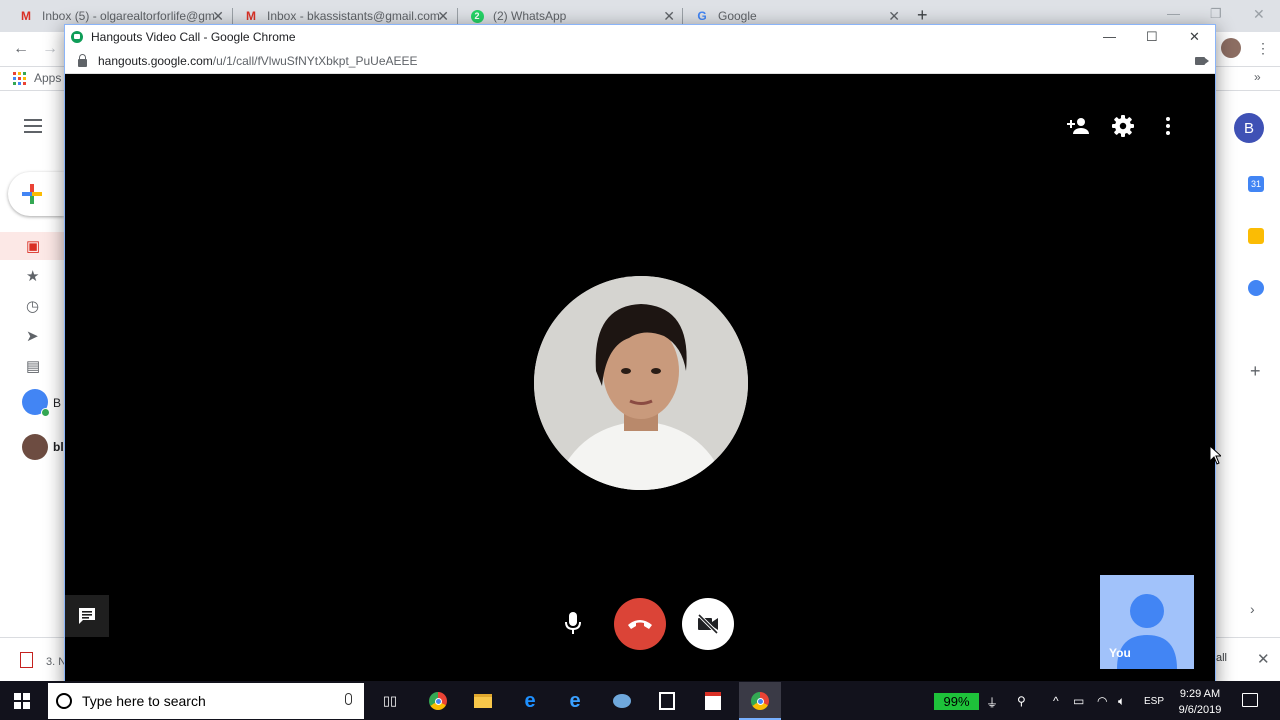  I want to click on inbox-icon: ▣, so click(33, 246).